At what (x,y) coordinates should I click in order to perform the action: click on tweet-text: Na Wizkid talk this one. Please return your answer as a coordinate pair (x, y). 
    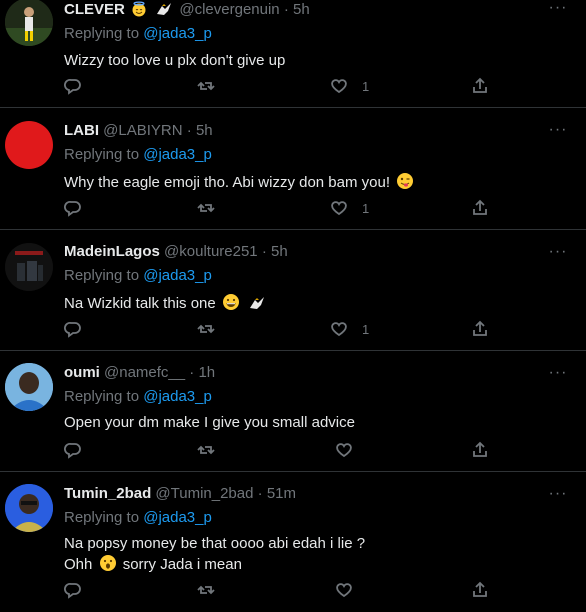
    Looking at the image, I should click on (140, 303).